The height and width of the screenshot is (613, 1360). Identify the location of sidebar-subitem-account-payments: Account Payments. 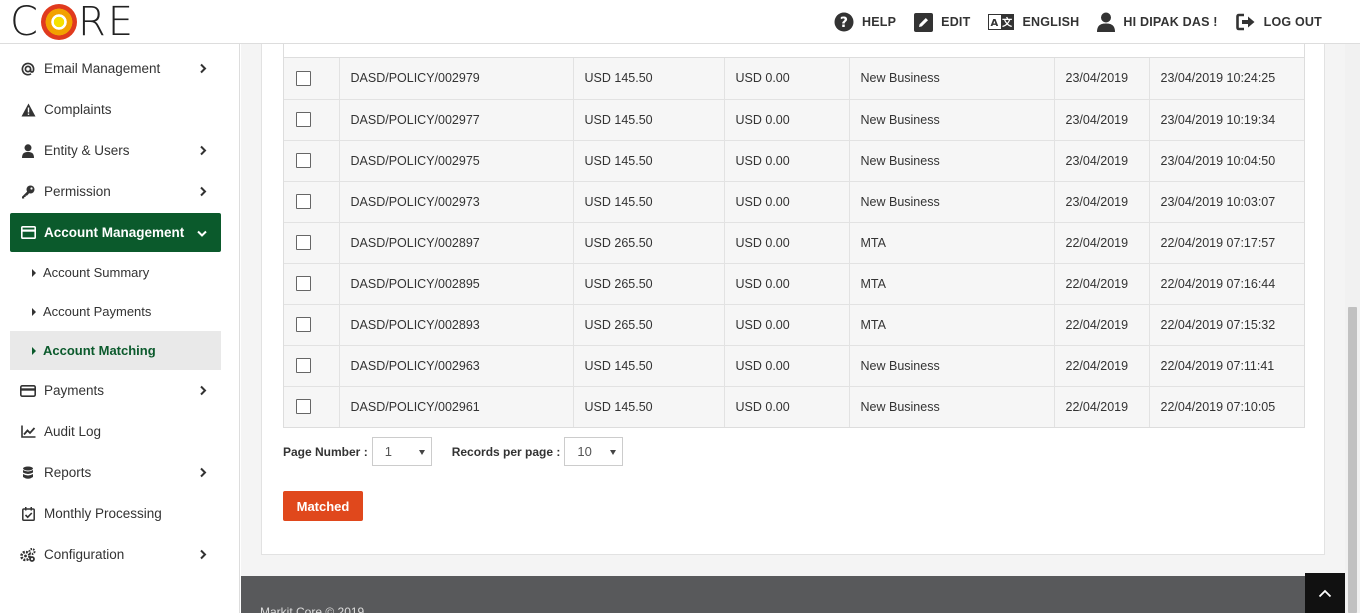
(115, 311).